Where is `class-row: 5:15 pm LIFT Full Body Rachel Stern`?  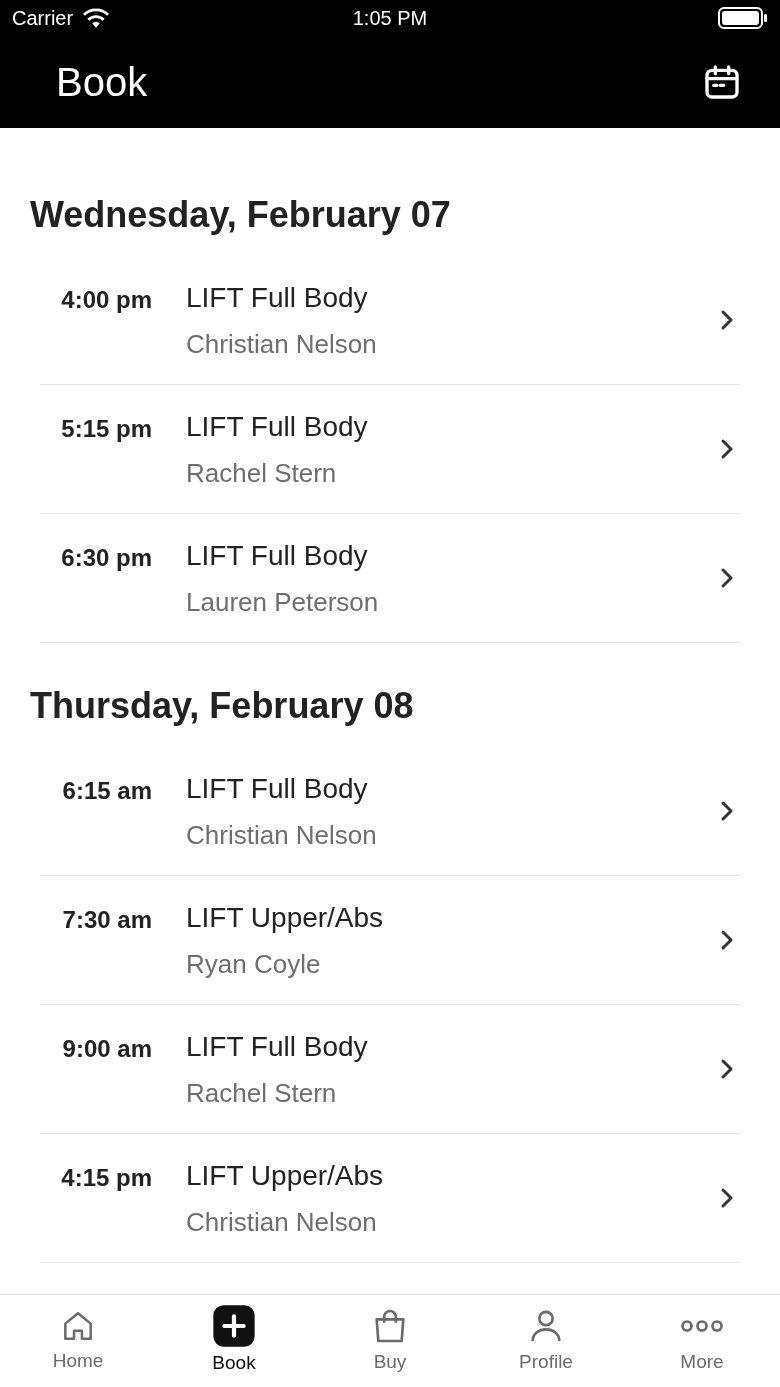
class-row: 5:15 pm LIFT Full Body Rachel Stern is located at coordinates (390, 449).